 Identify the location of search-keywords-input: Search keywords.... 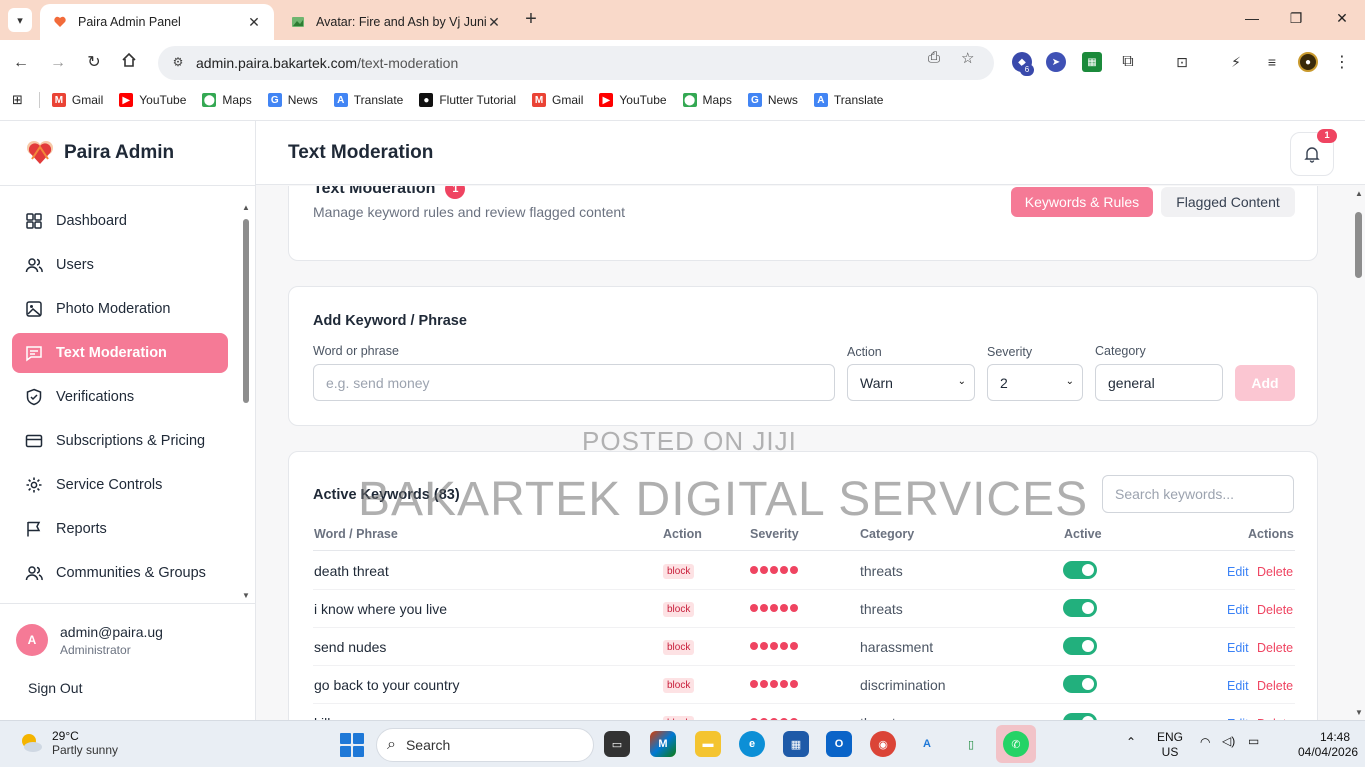
(1198, 494).